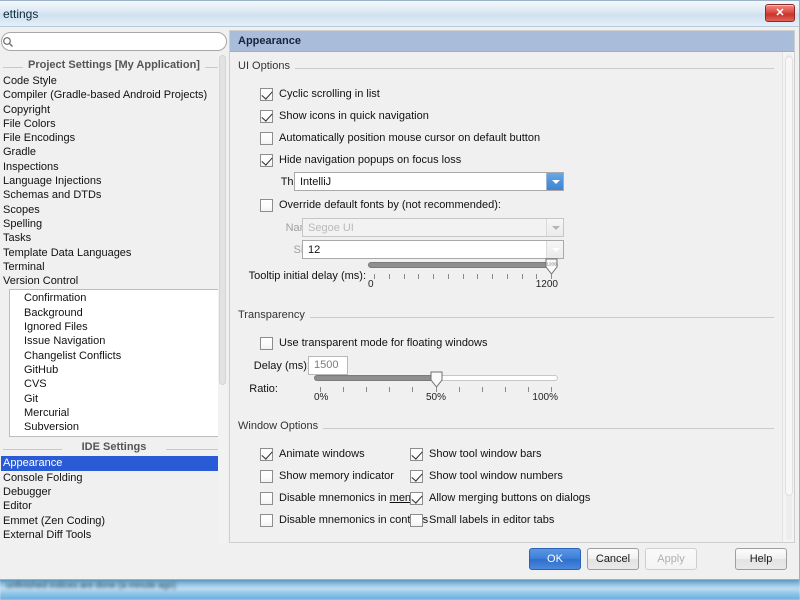  What do you see at coordinates (114, 492) in the screenshot?
I see `sidebar-item-debugger: Debugger` at bounding box center [114, 492].